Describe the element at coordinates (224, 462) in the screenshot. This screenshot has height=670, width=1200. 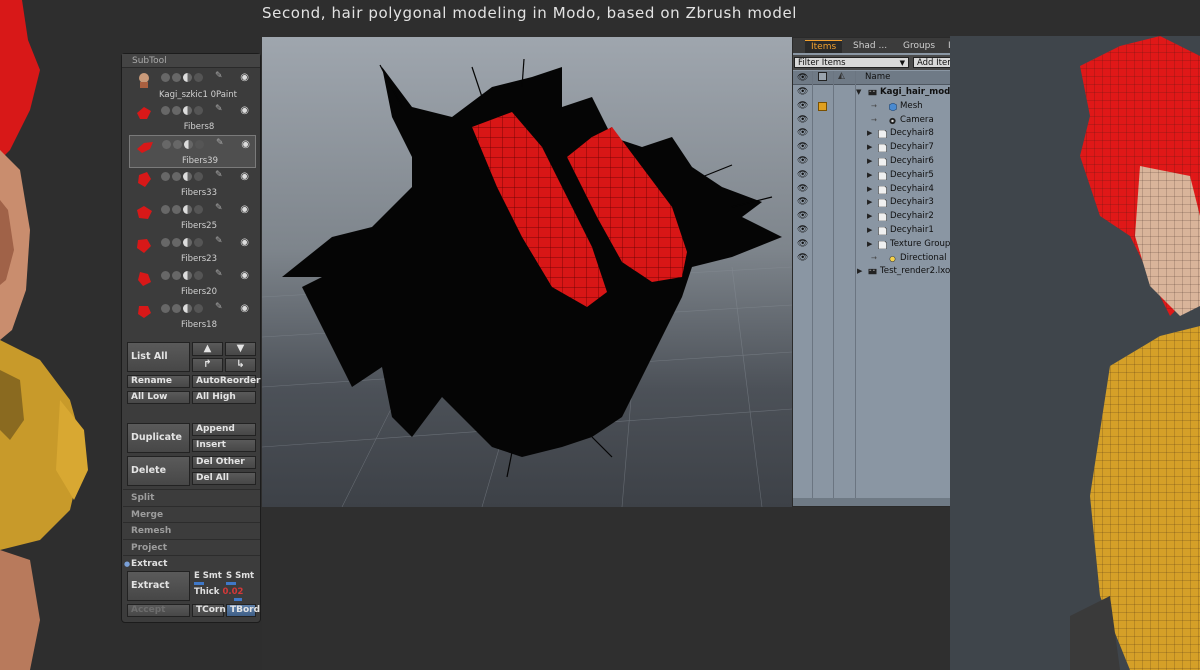
I see `del-other-button: Del Other` at that location.